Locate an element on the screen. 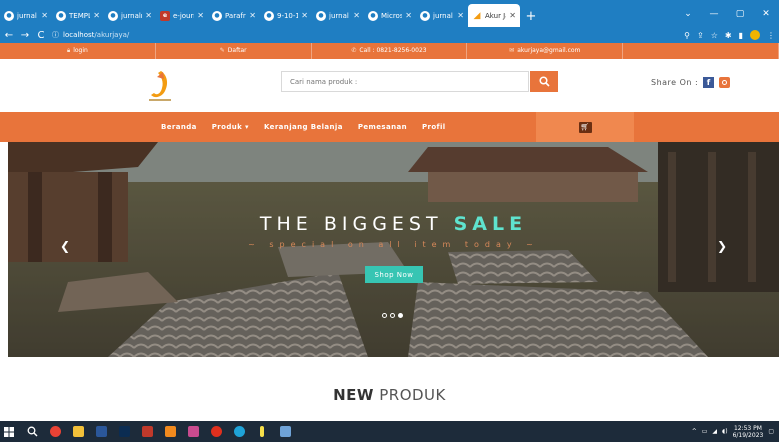 The width and height of the screenshot is (779, 442). browser-tab: ●jurnal ti✕ is located at coordinates (26, 15).